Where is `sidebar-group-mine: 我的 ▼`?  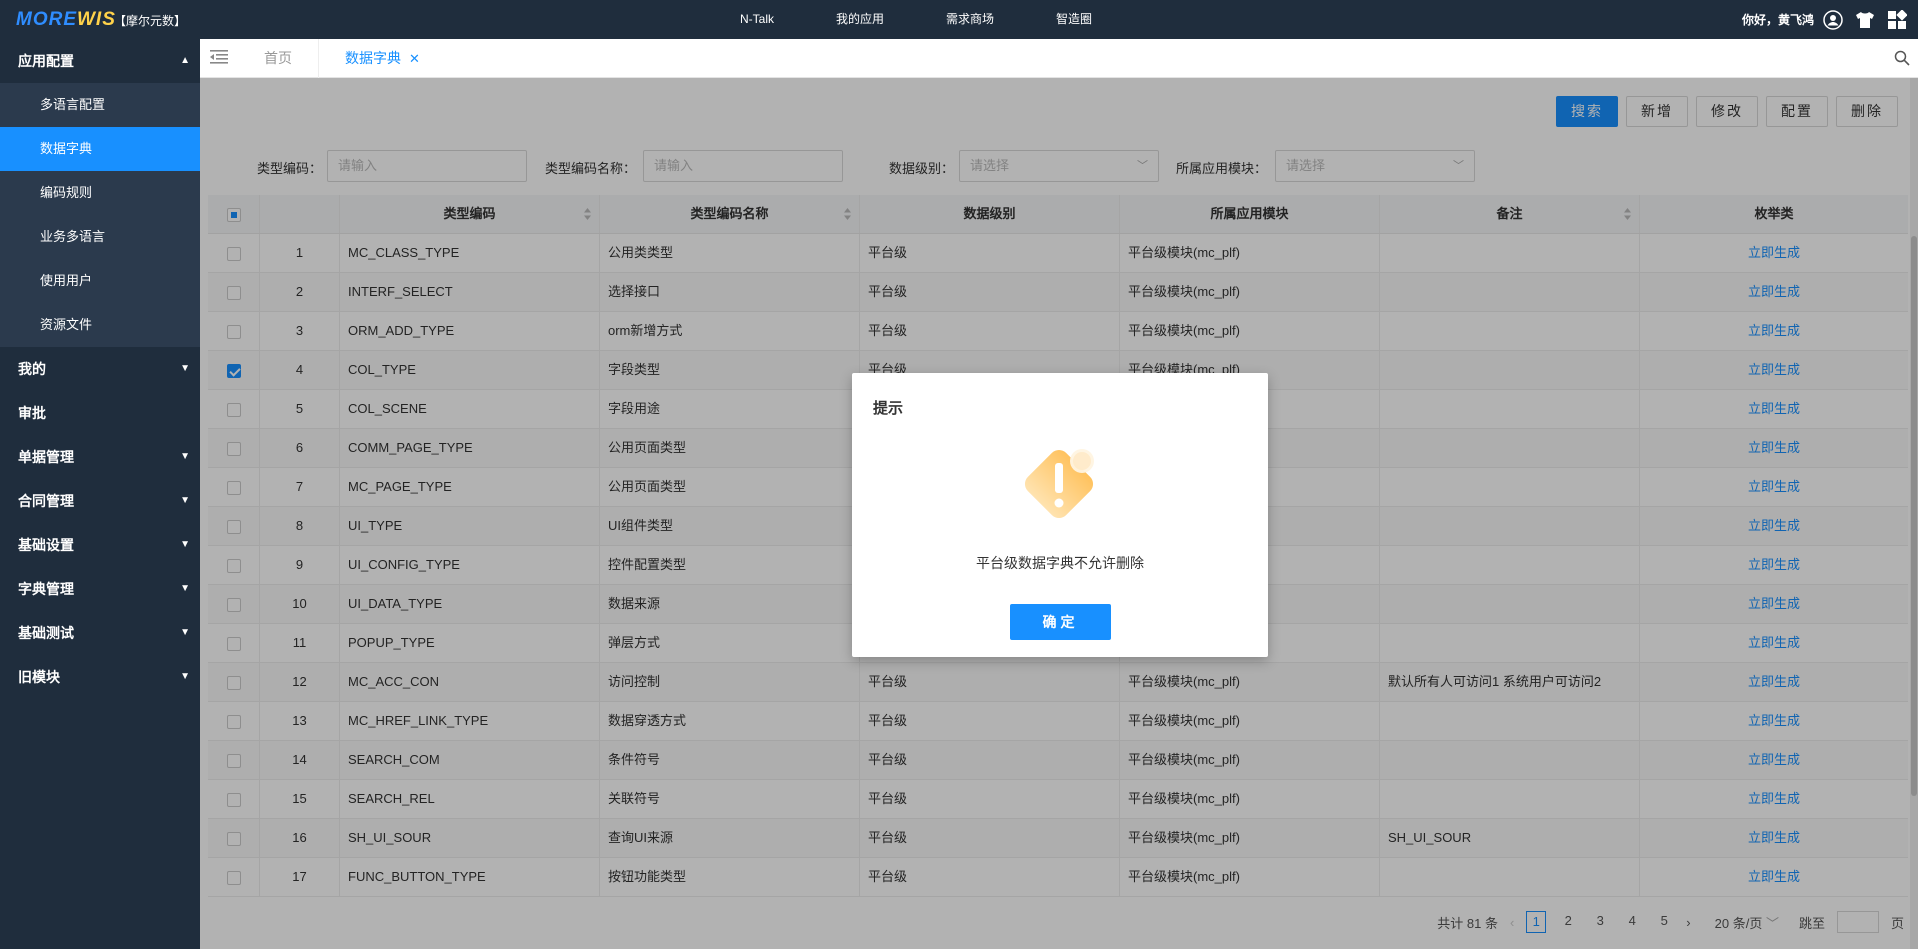
sidebar-group-mine: 我的 ▼ is located at coordinates (100, 369).